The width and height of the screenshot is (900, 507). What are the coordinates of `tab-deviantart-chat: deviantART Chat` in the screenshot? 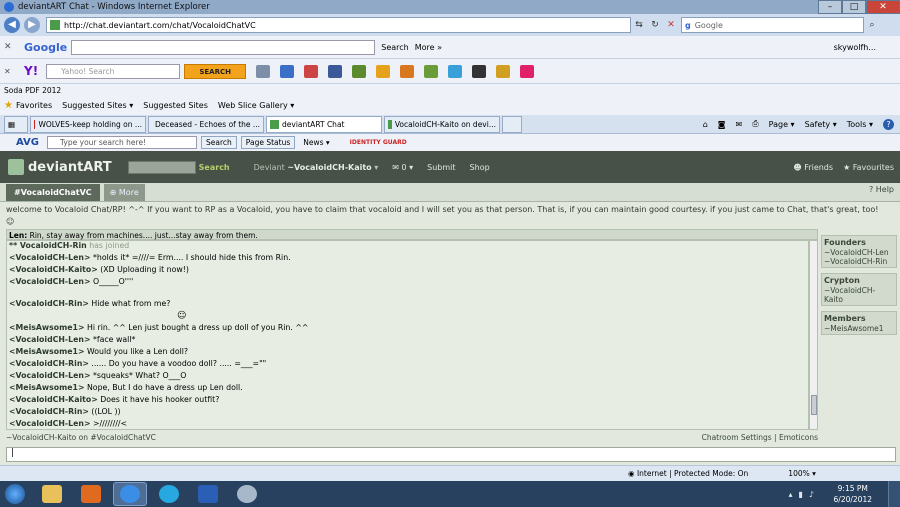 It's located at (324, 124).